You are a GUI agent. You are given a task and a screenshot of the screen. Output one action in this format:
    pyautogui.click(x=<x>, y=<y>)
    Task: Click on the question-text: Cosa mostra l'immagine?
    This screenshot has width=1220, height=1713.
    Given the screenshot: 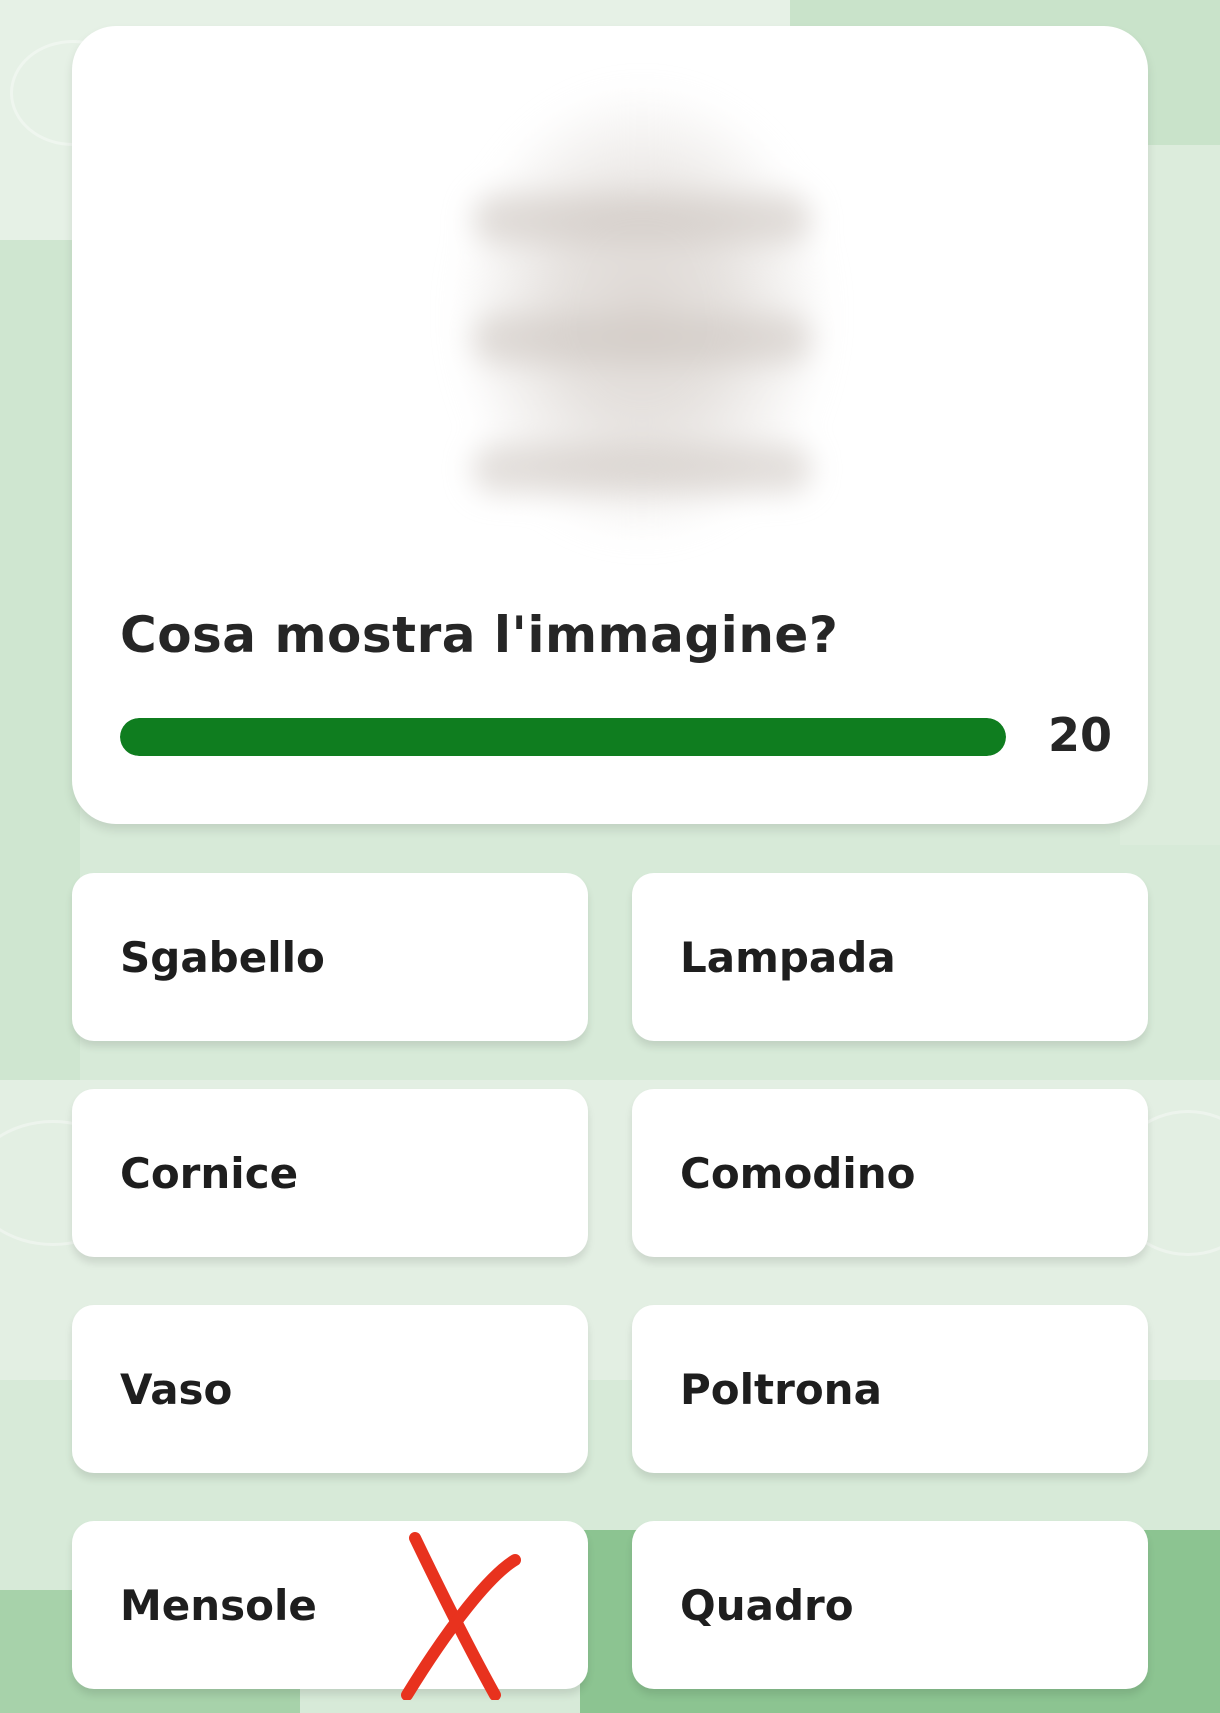 What is the action you would take?
    pyautogui.click(x=479, y=635)
    